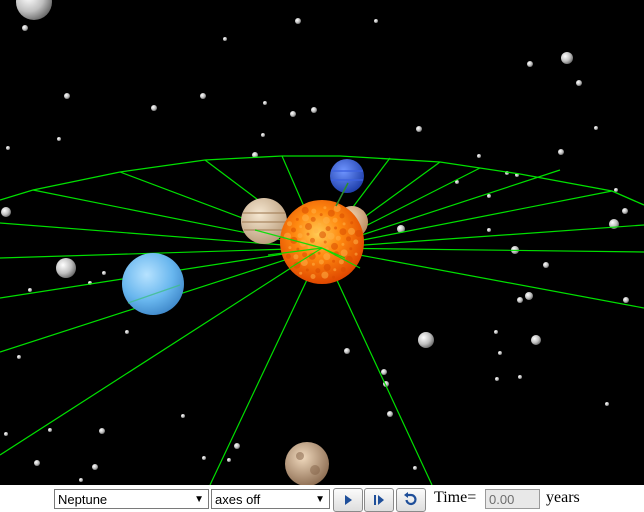 The image size is (644, 512). I want to click on reset-button, so click(411, 500).